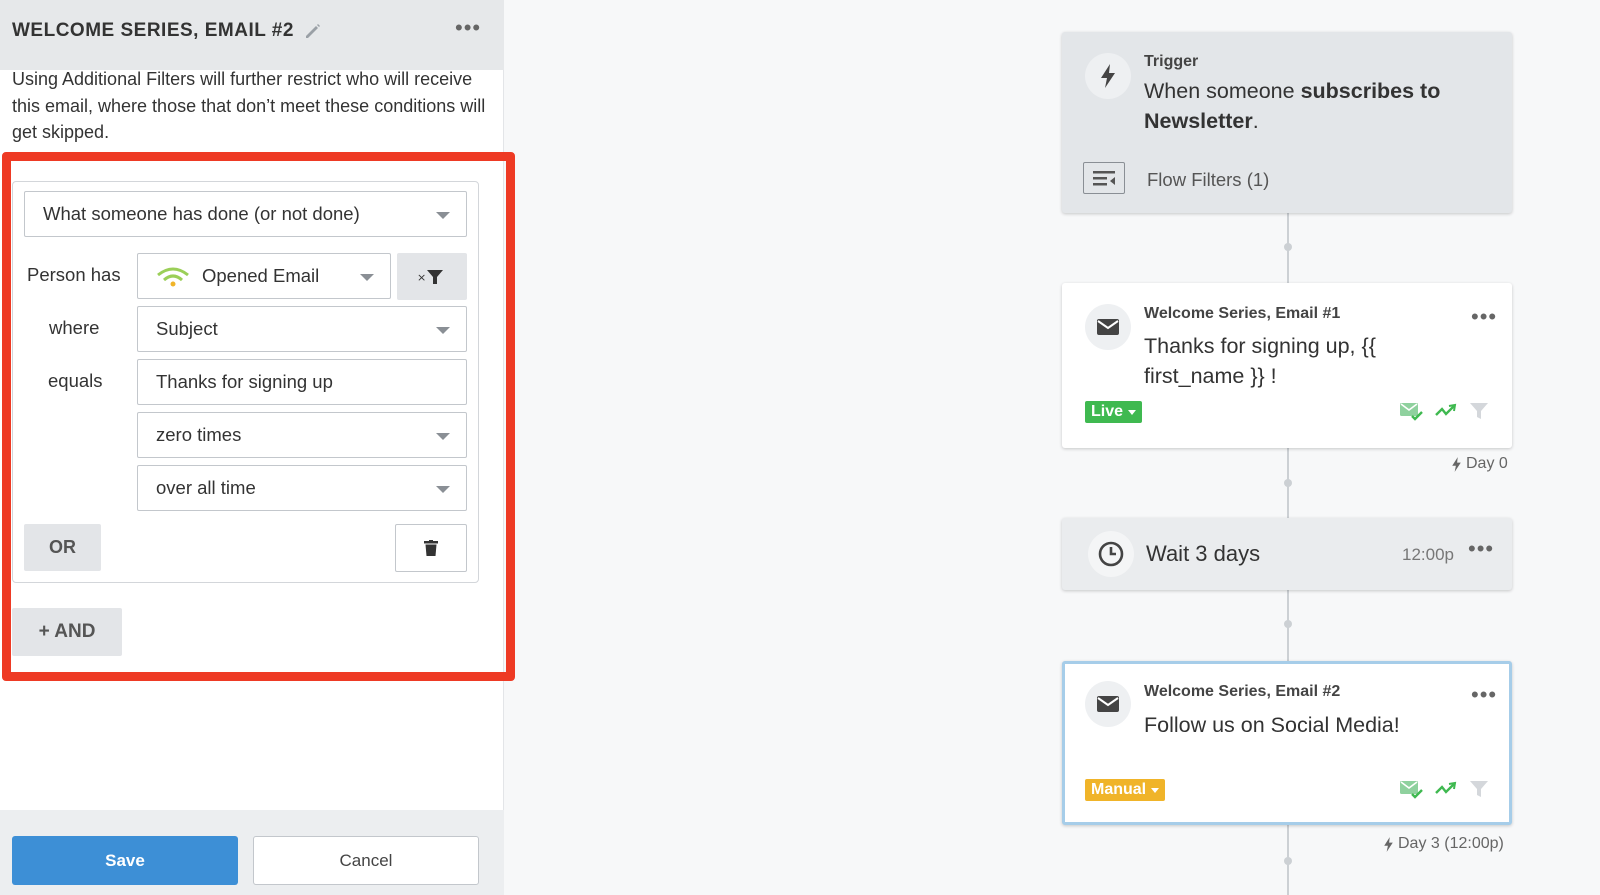 This screenshot has height=895, width=1600. I want to click on trigger-icon-wrap, so click(1108, 76).